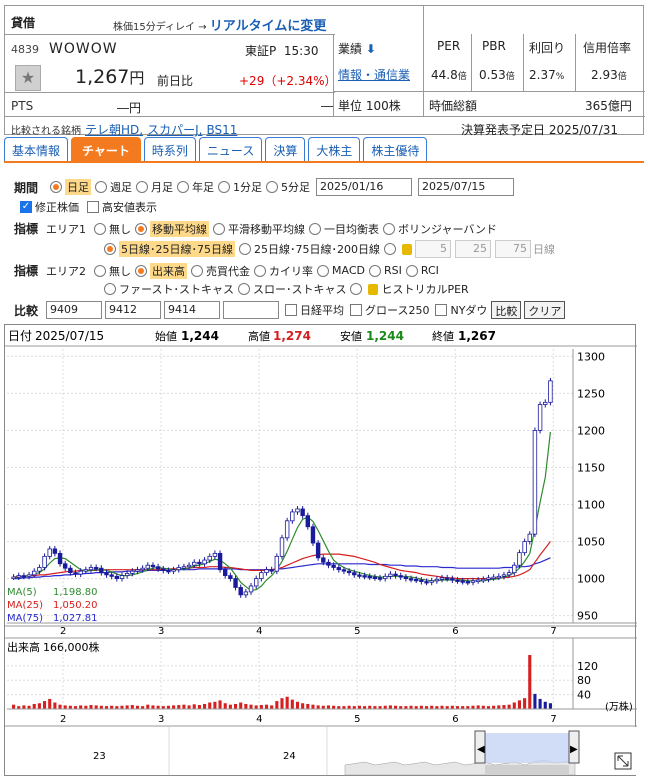  Describe the element at coordinates (494, 46) in the screenshot. I see `pbr-label: PBR` at that location.